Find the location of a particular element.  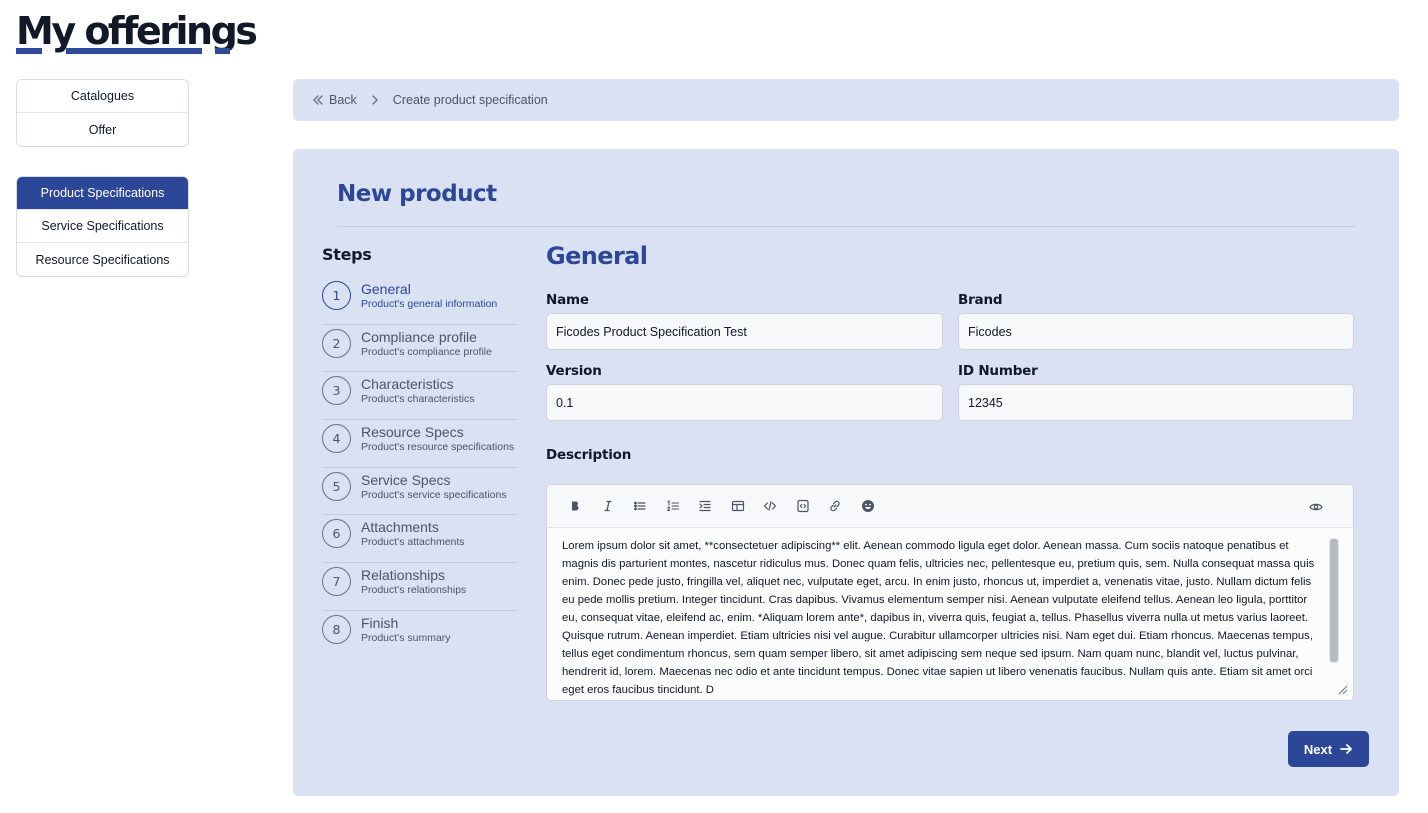

step-name: Attachments is located at coordinates (400, 527).